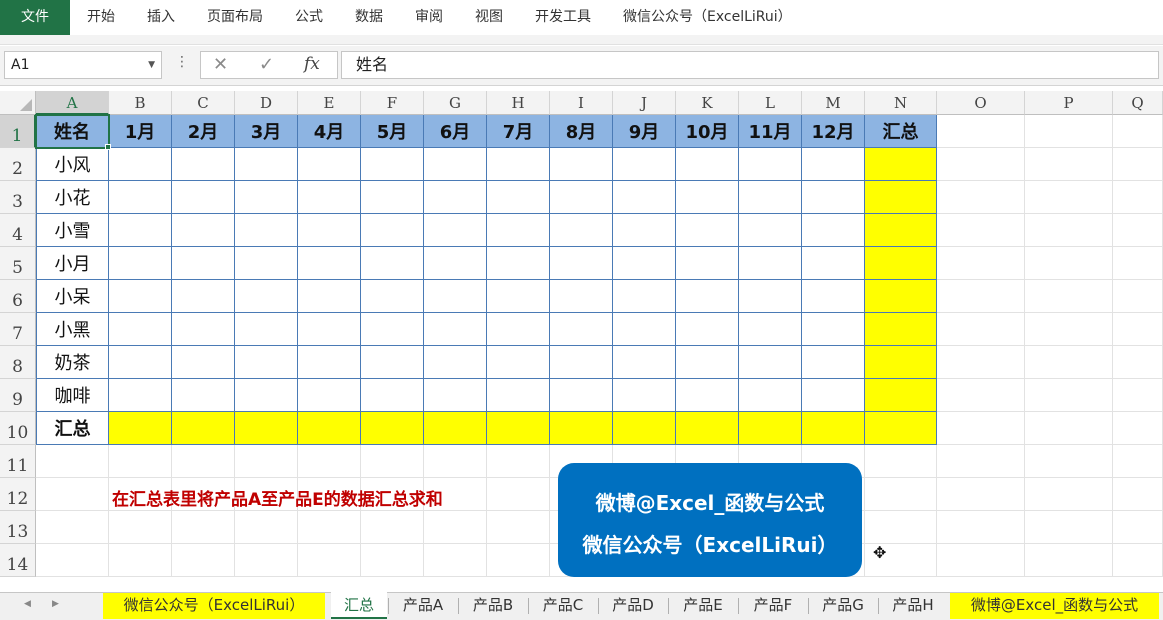 This screenshot has height=620, width=1163. Describe the element at coordinates (644, 296) in the screenshot. I see `cell-j6` at that location.